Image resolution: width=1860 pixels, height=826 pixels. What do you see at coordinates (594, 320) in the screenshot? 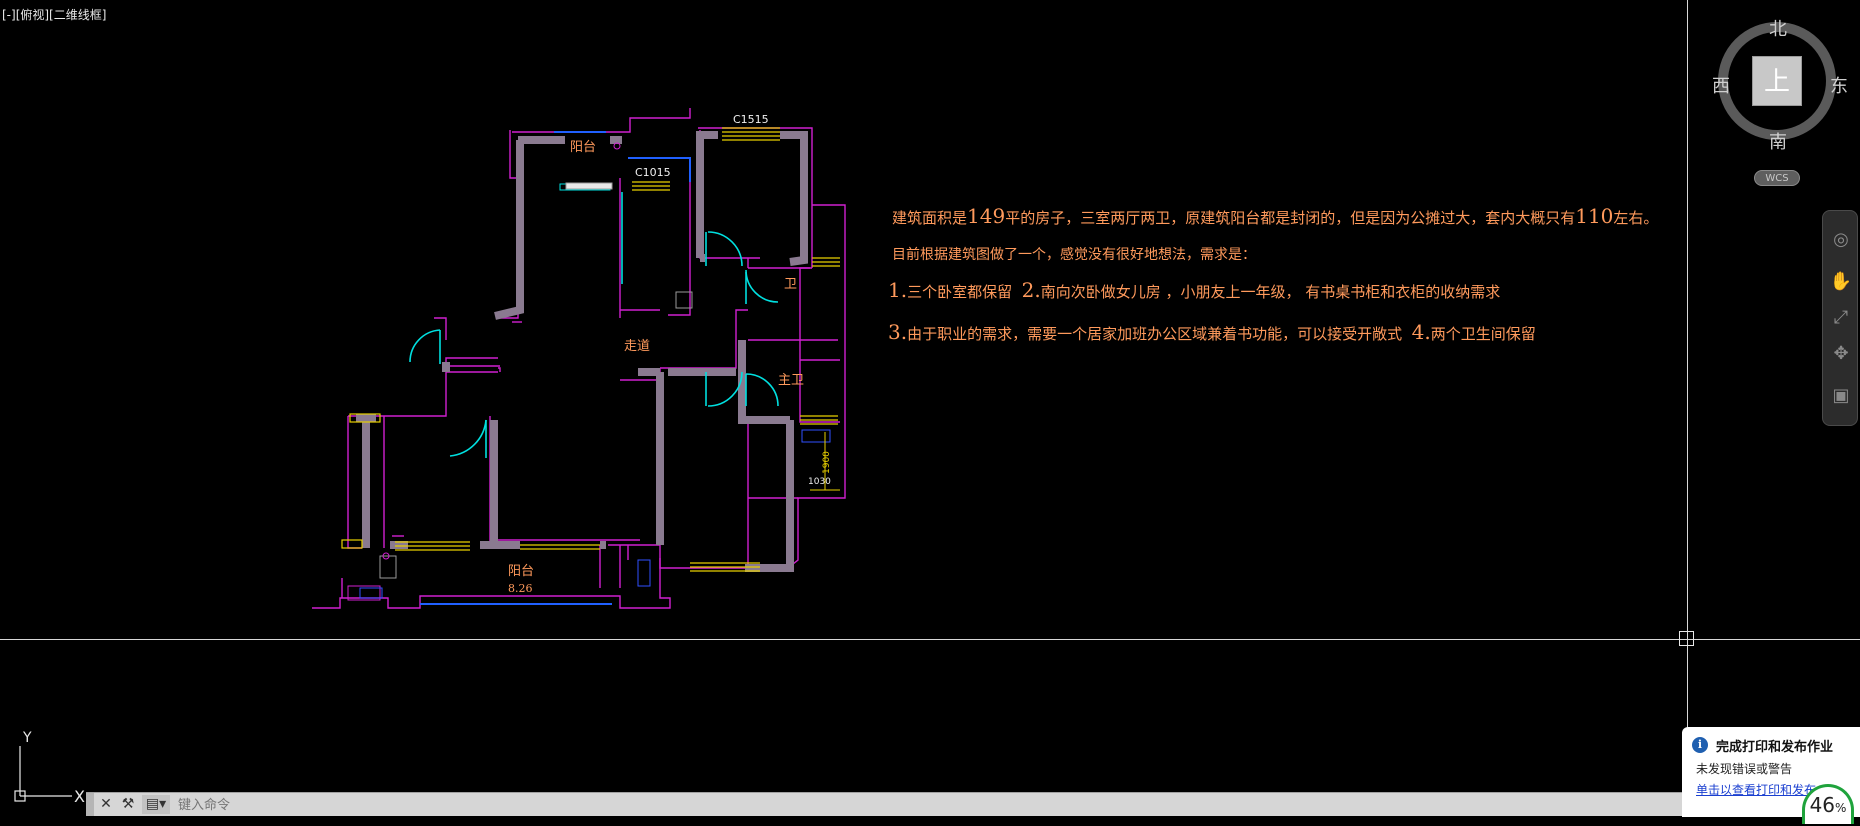
I see `doors` at bounding box center [594, 320].